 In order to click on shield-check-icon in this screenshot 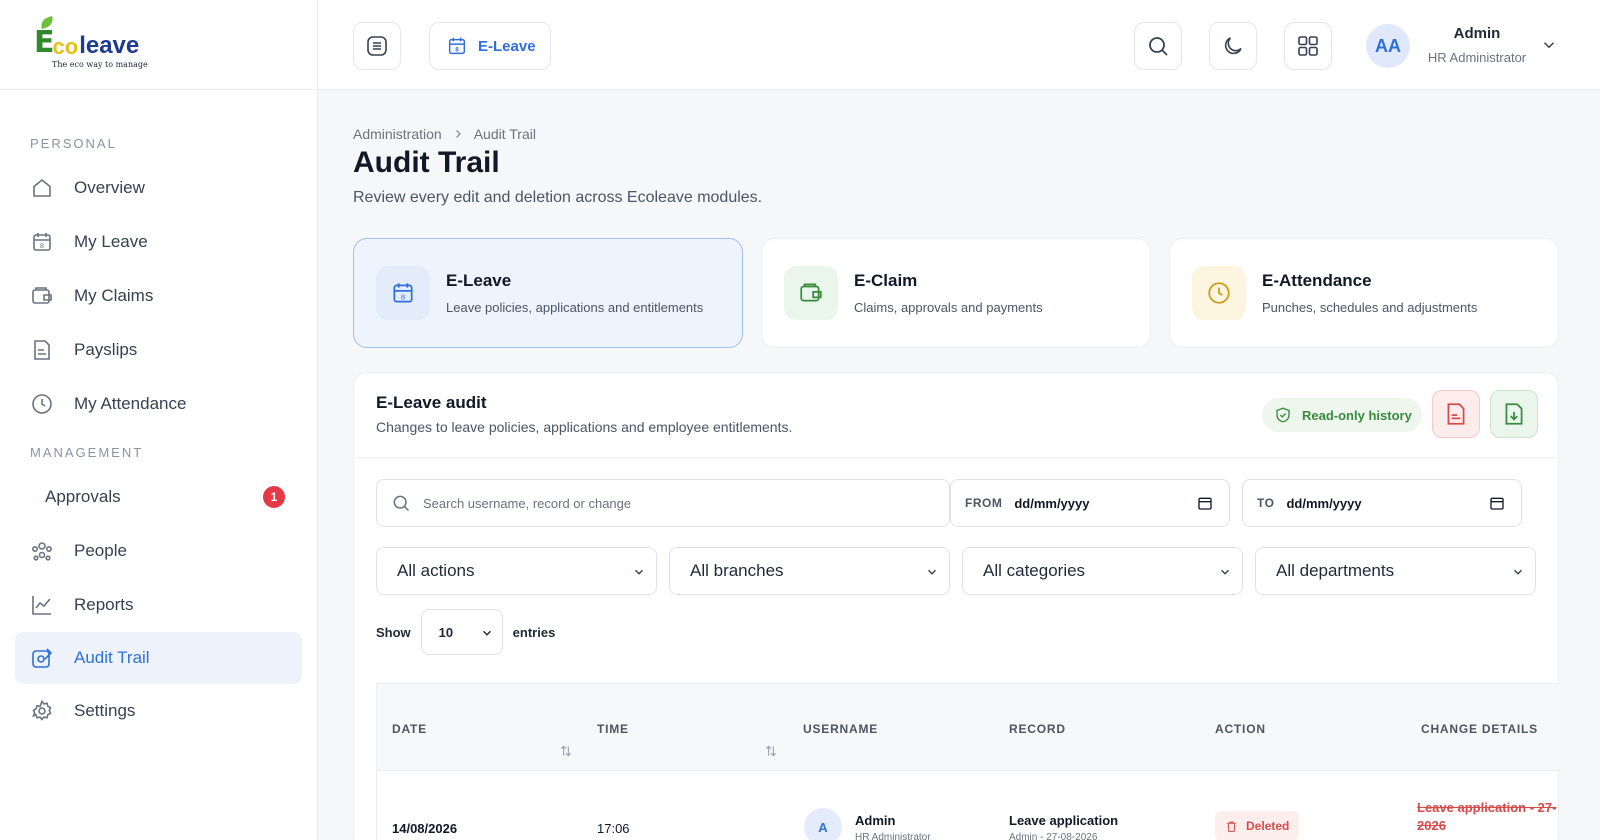, I will do `click(1283, 415)`.